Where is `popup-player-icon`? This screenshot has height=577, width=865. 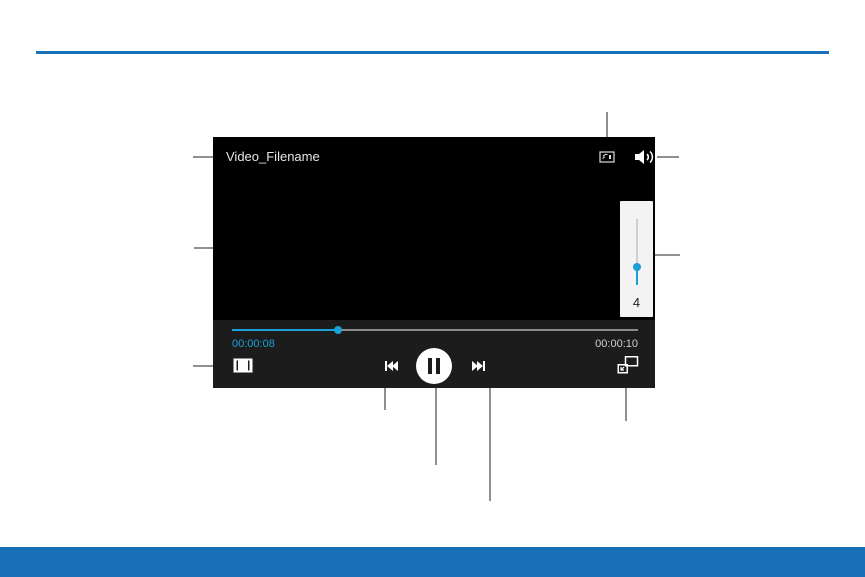 popup-player-icon is located at coordinates (628, 365).